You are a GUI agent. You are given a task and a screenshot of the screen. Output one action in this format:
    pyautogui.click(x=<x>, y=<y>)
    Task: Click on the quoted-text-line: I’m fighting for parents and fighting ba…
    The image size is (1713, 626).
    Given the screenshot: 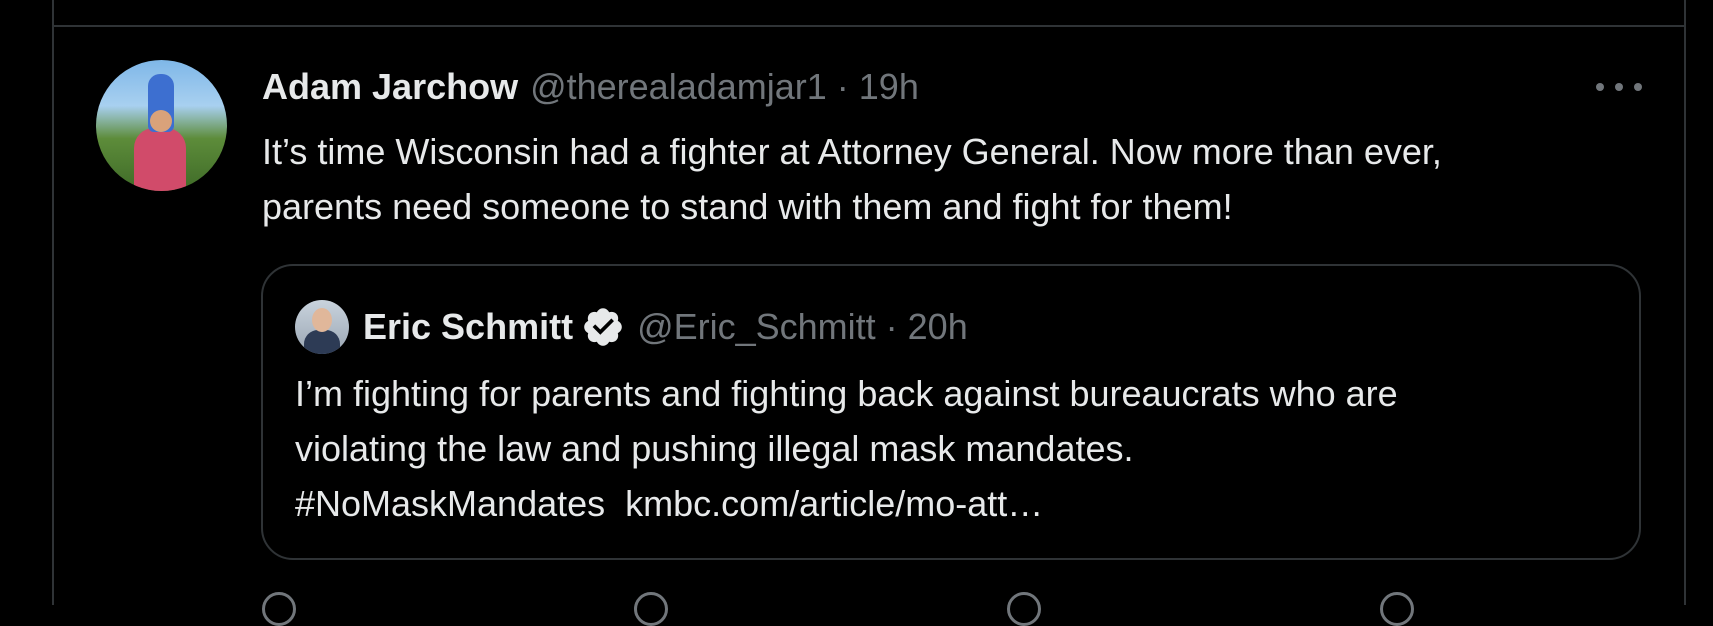 What is the action you would take?
    pyautogui.click(x=846, y=393)
    